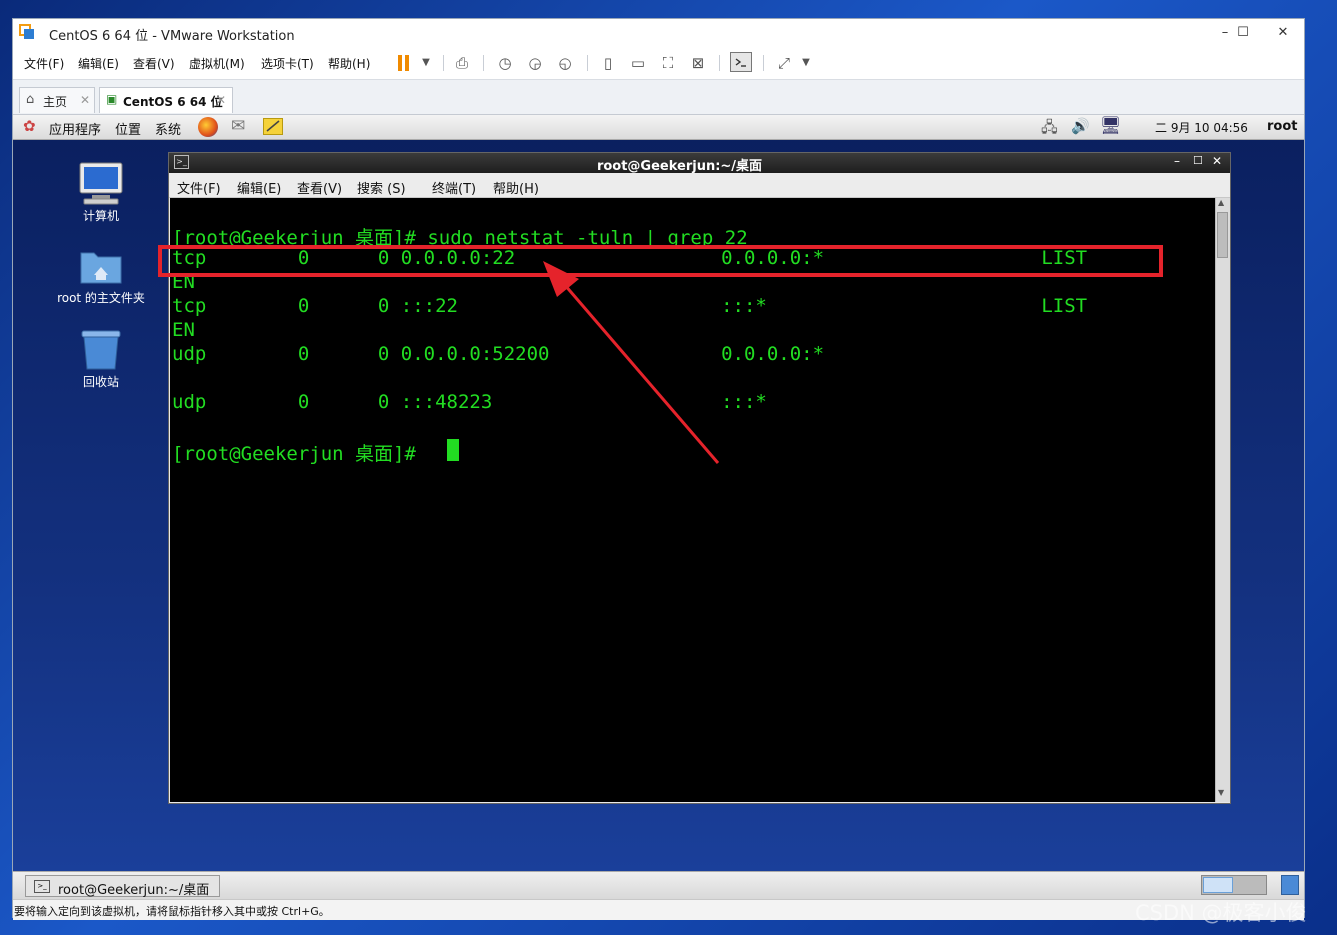 Image resolution: width=1337 pixels, height=935 pixels. Describe the element at coordinates (273, 126) in the screenshot. I see `text-editor-icon` at that location.